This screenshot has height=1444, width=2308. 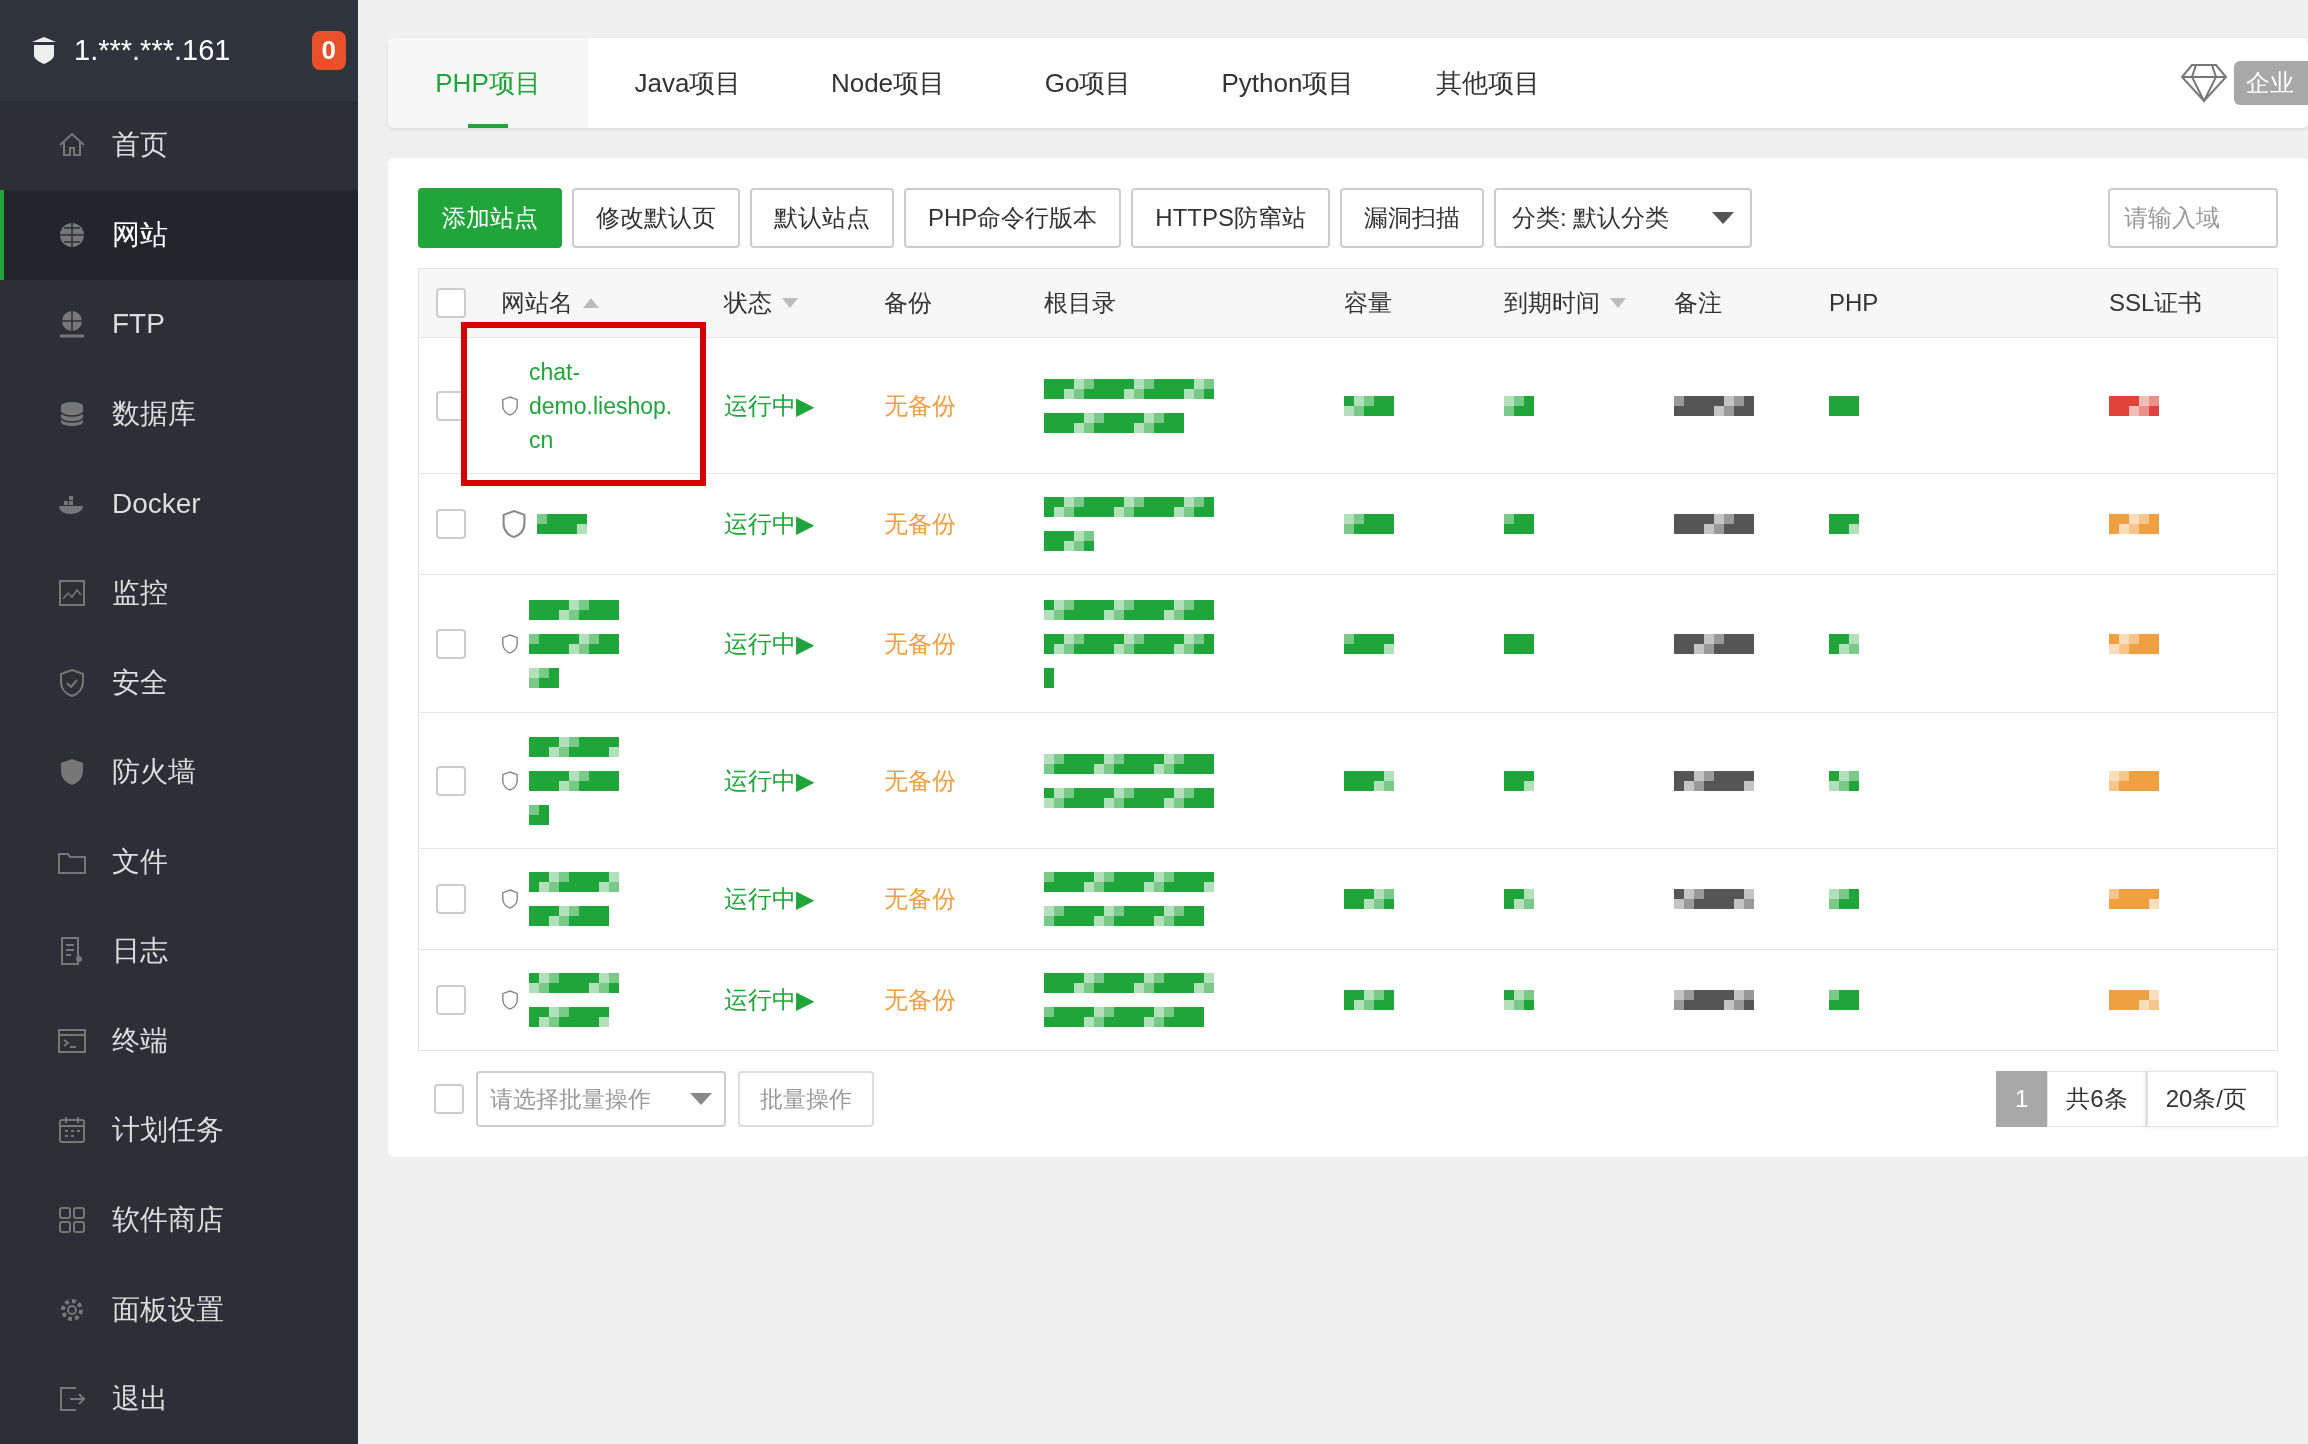 What do you see at coordinates (1552, 303) in the screenshot?
I see `column-header: 到期时间` at bounding box center [1552, 303].